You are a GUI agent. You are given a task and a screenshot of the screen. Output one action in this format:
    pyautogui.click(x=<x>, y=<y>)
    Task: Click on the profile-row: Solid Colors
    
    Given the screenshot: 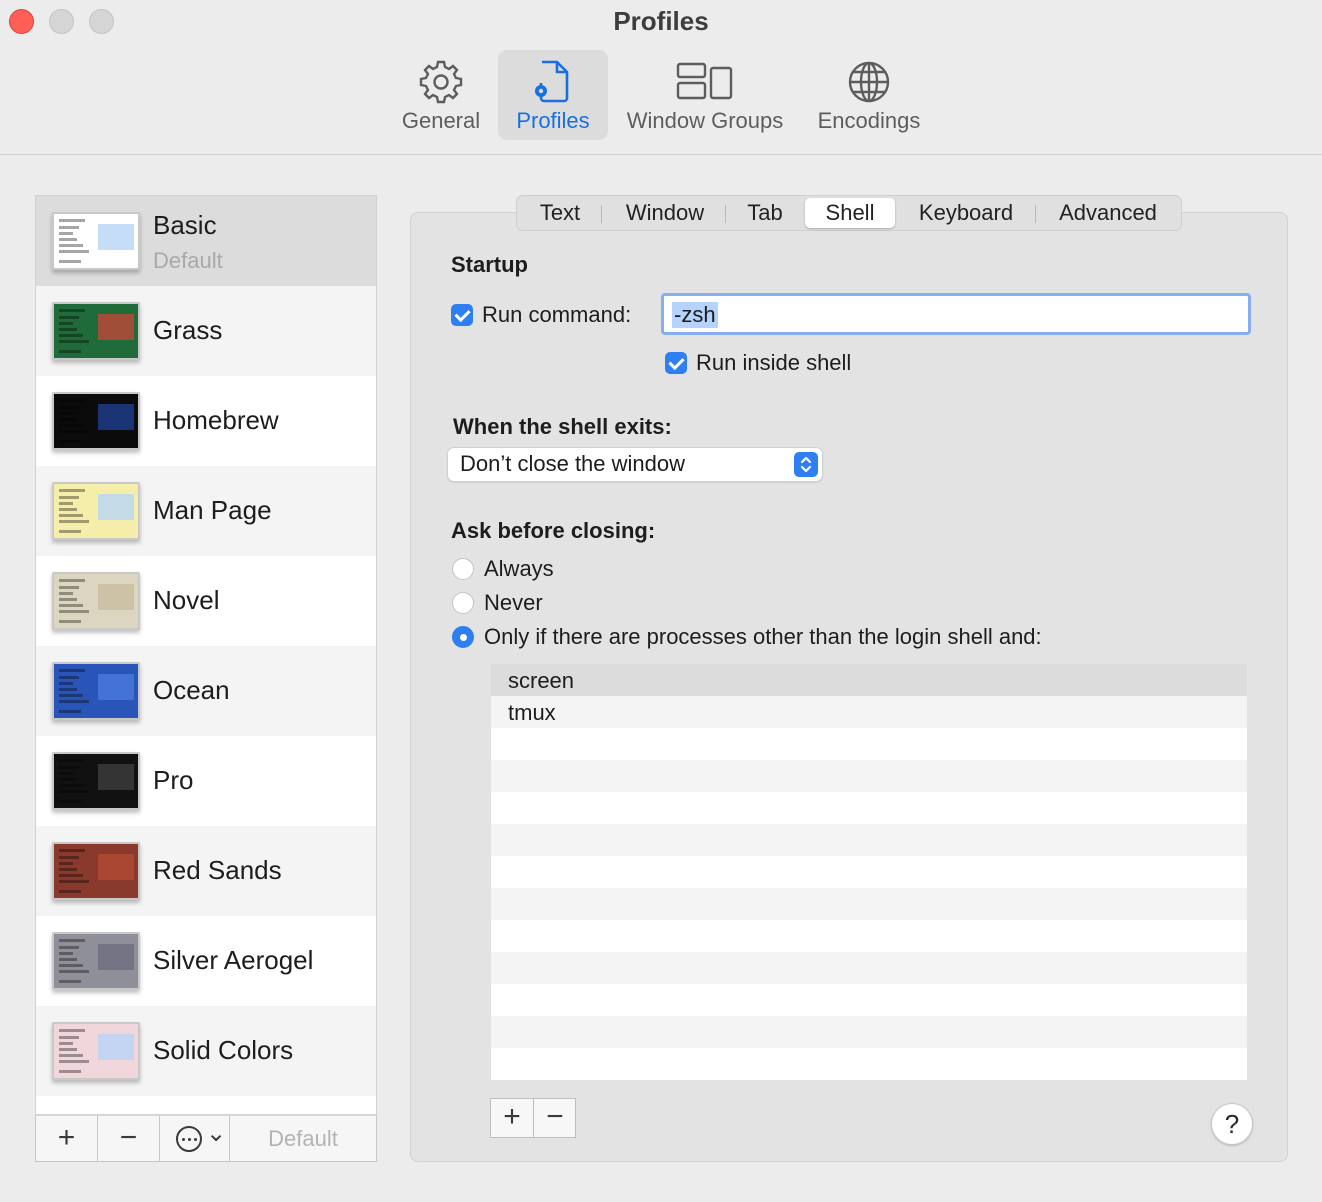 What is the action you would take?
    pyautogui.click(x=206, y=1051)
    